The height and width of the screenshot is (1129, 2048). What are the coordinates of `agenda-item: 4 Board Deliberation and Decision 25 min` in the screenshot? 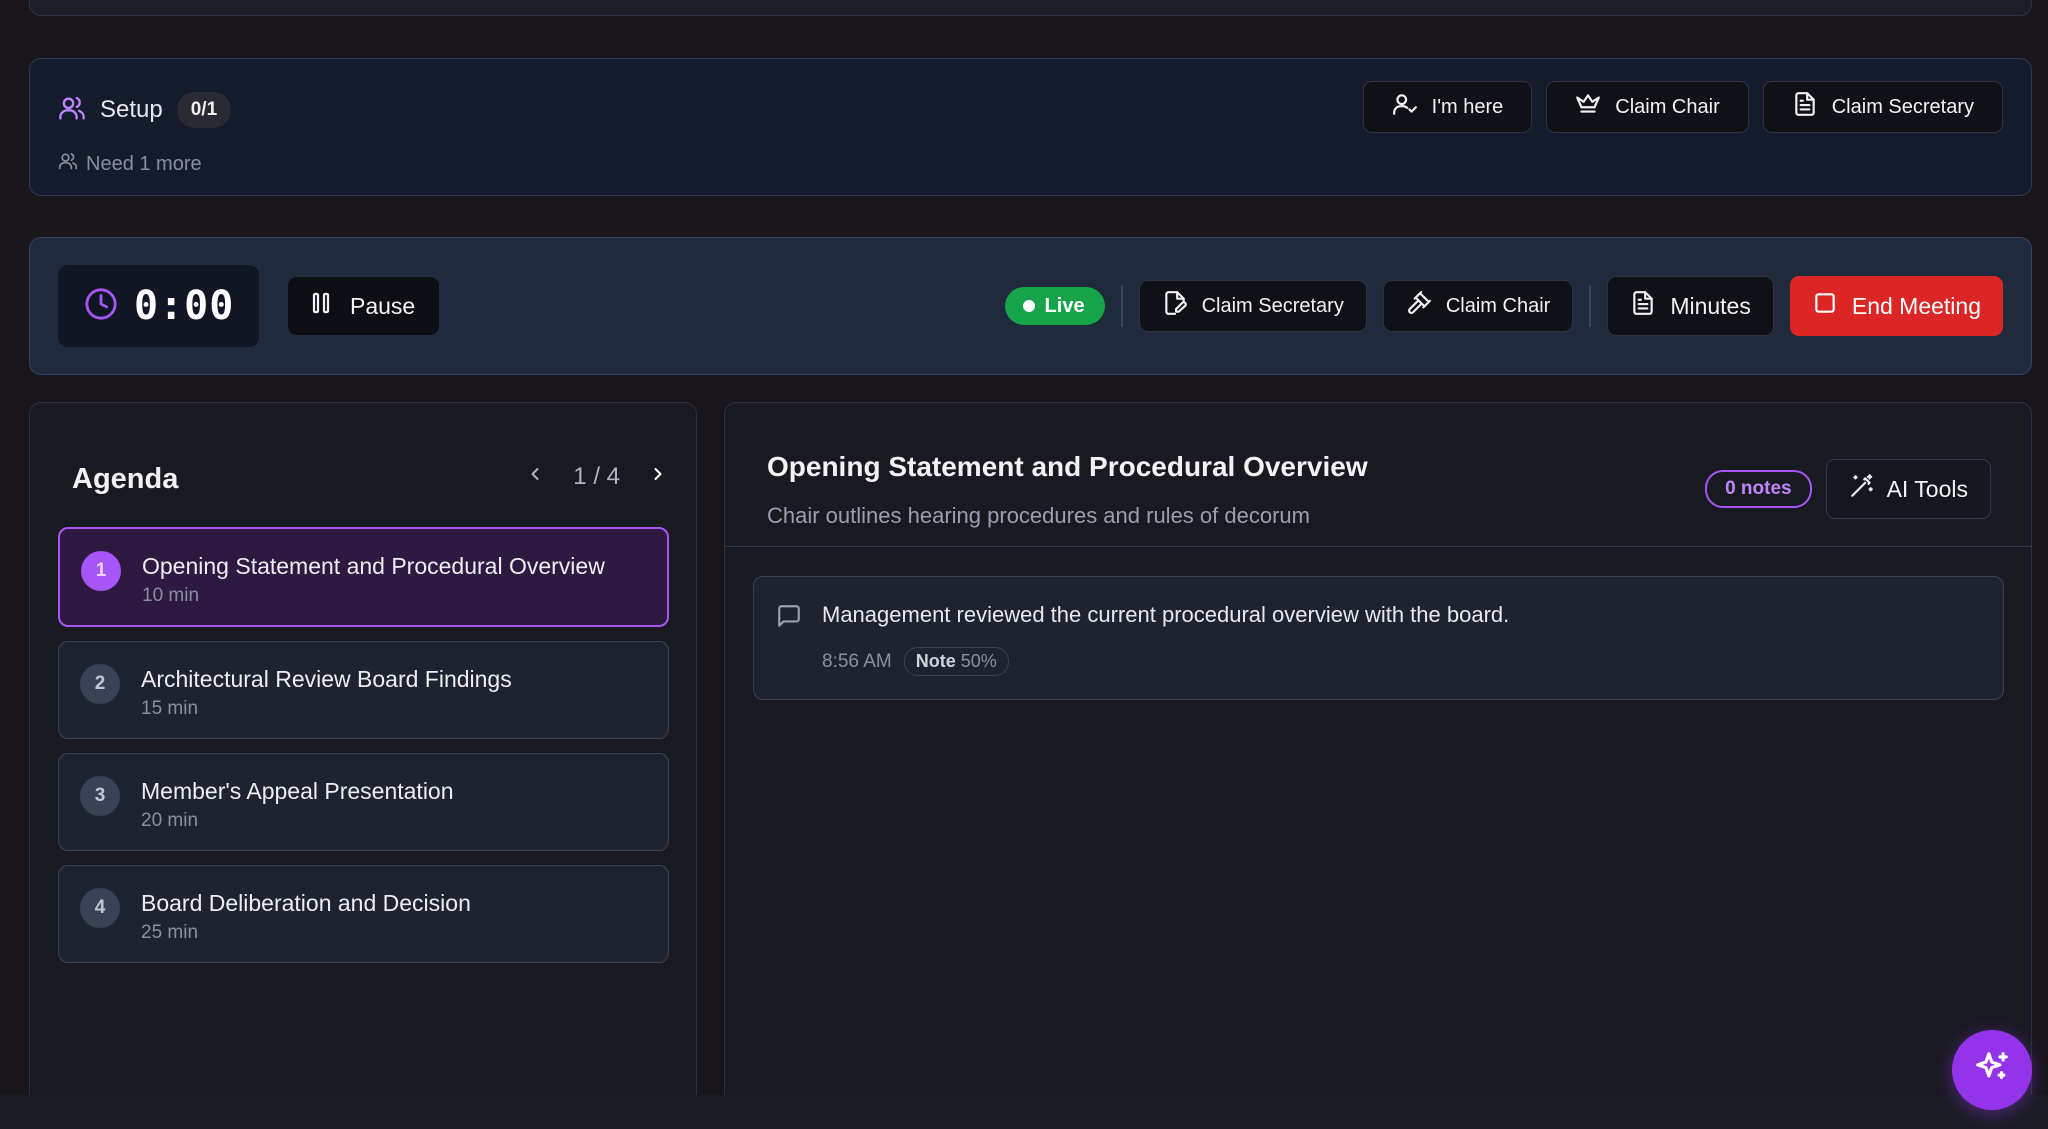 It's located at (363, 914).